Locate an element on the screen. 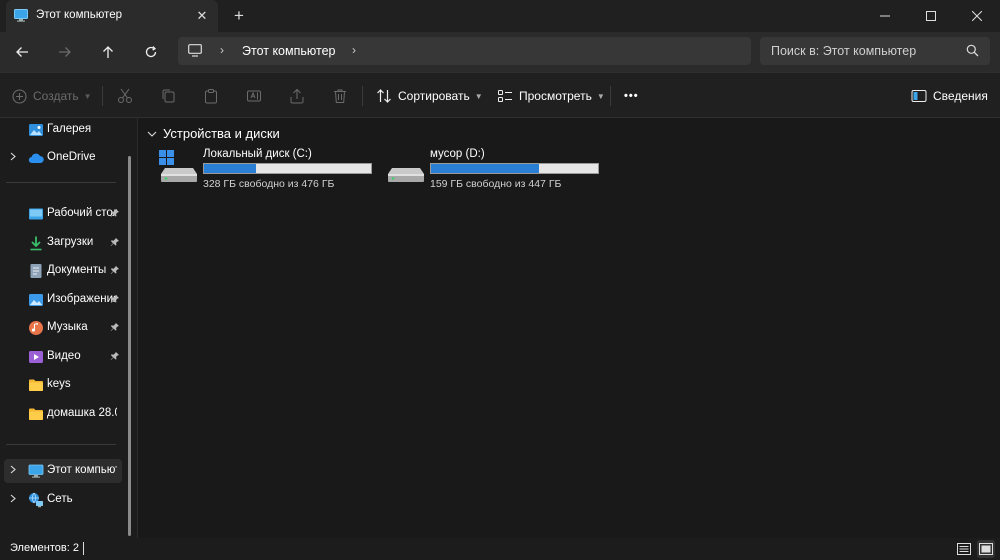 The image size is (1000, 560). sidebar-item-this-pc: Этот компьютер is located at coordinates (63, 471).